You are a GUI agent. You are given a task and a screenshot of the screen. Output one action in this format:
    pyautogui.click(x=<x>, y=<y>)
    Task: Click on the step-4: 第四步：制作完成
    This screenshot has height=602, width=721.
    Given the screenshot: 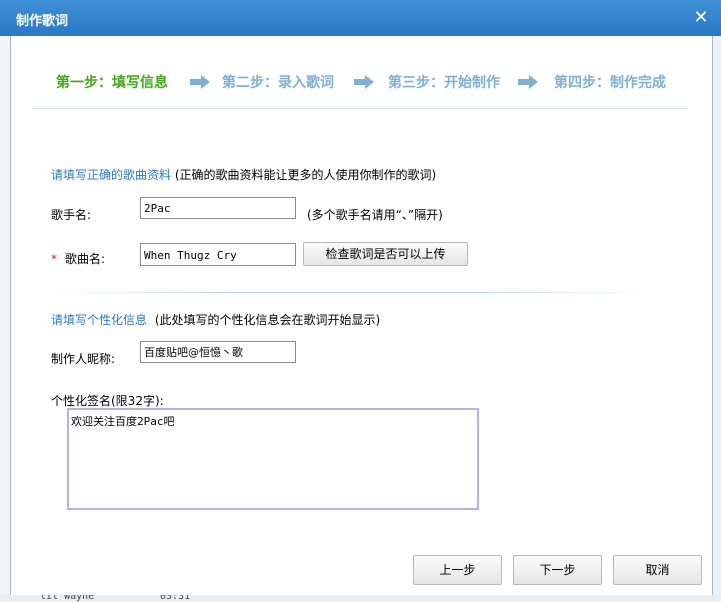 What is the action you would take?
    pyautogui.click(x=610, y=83)
    